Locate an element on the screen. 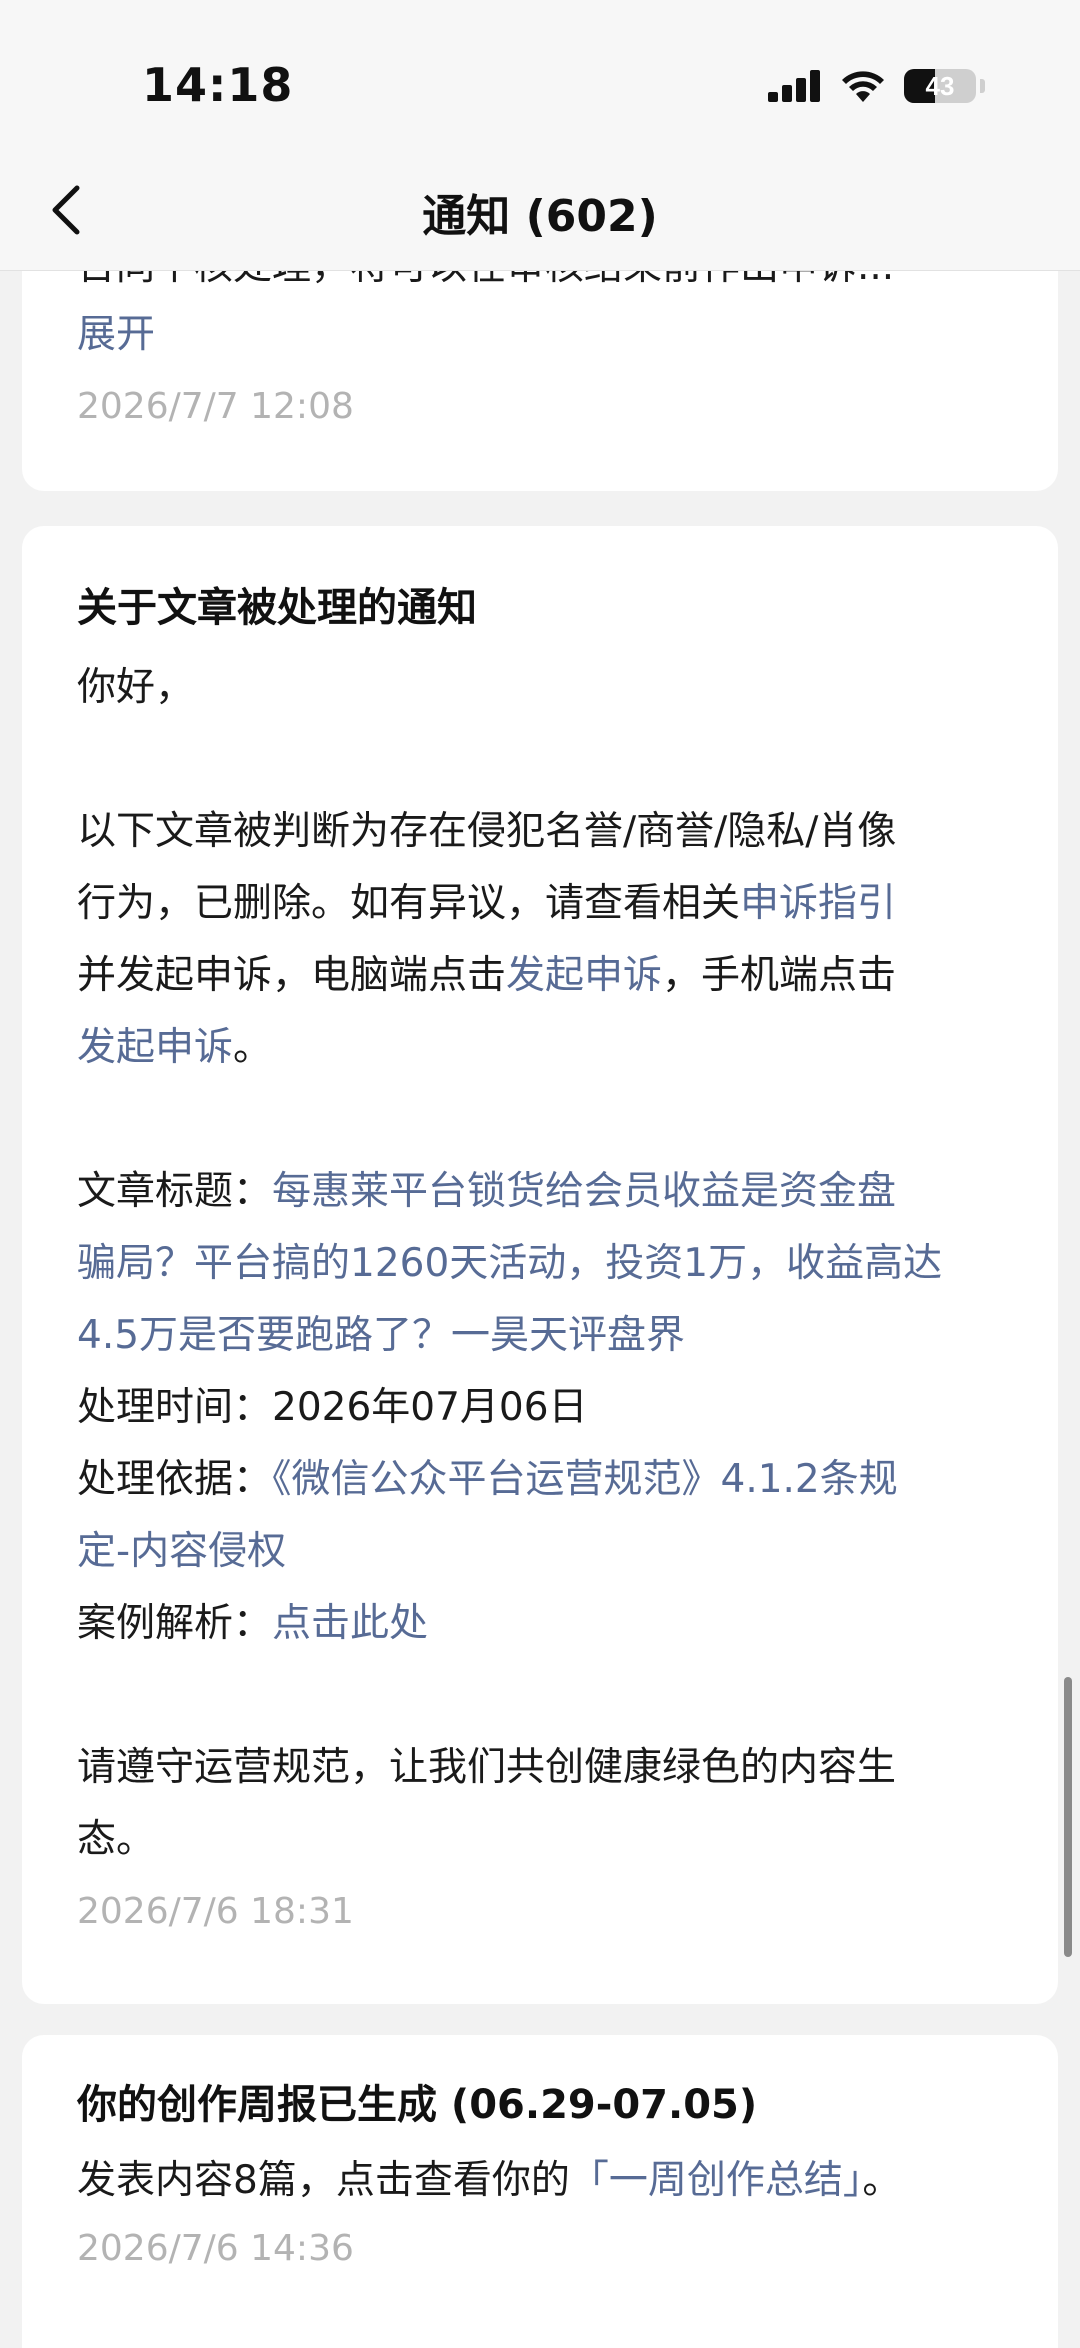 The height and width of the screenshot is (2348, 1080). process-time-label: 处理时间： is located at coordinates (175, 1407).